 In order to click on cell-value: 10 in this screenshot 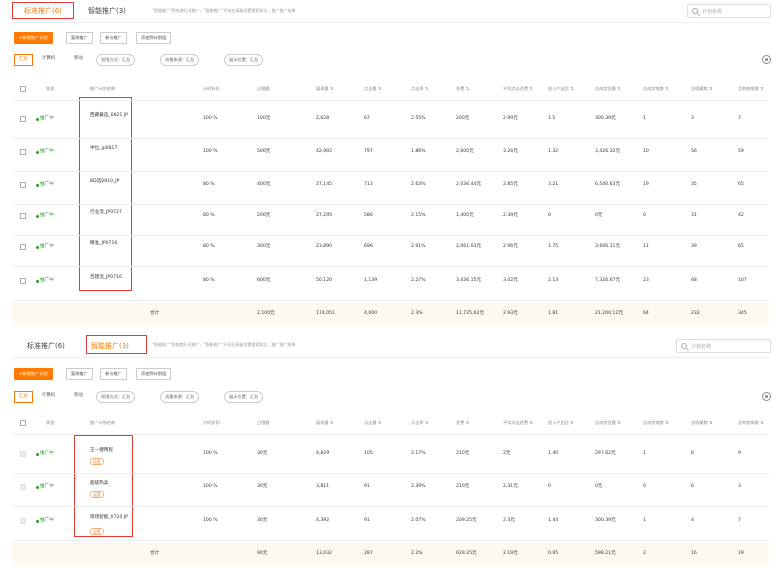, I will do `click(646, 151)`.